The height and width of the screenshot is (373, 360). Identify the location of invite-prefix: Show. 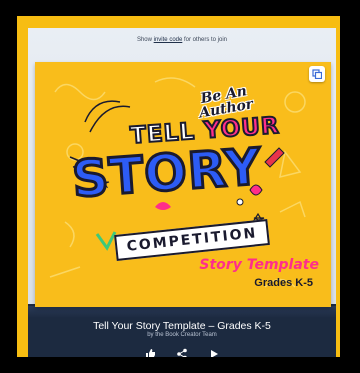
(145, 40).